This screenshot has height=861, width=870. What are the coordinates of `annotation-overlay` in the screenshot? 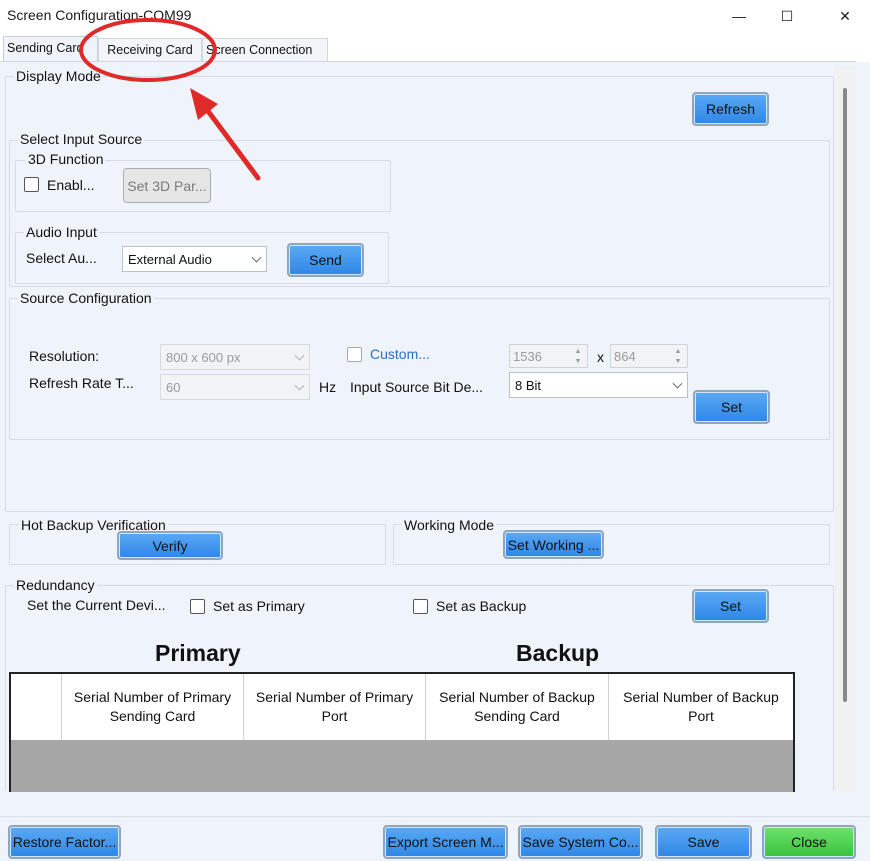 It's located at (170, 99).